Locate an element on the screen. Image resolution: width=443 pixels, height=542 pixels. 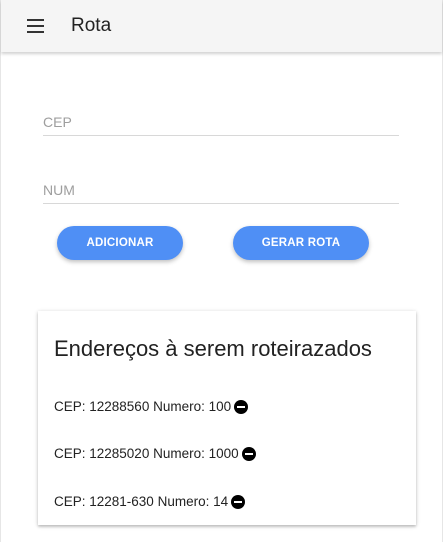
add-button: ADICIONAR is located at coordinates (120, 243).